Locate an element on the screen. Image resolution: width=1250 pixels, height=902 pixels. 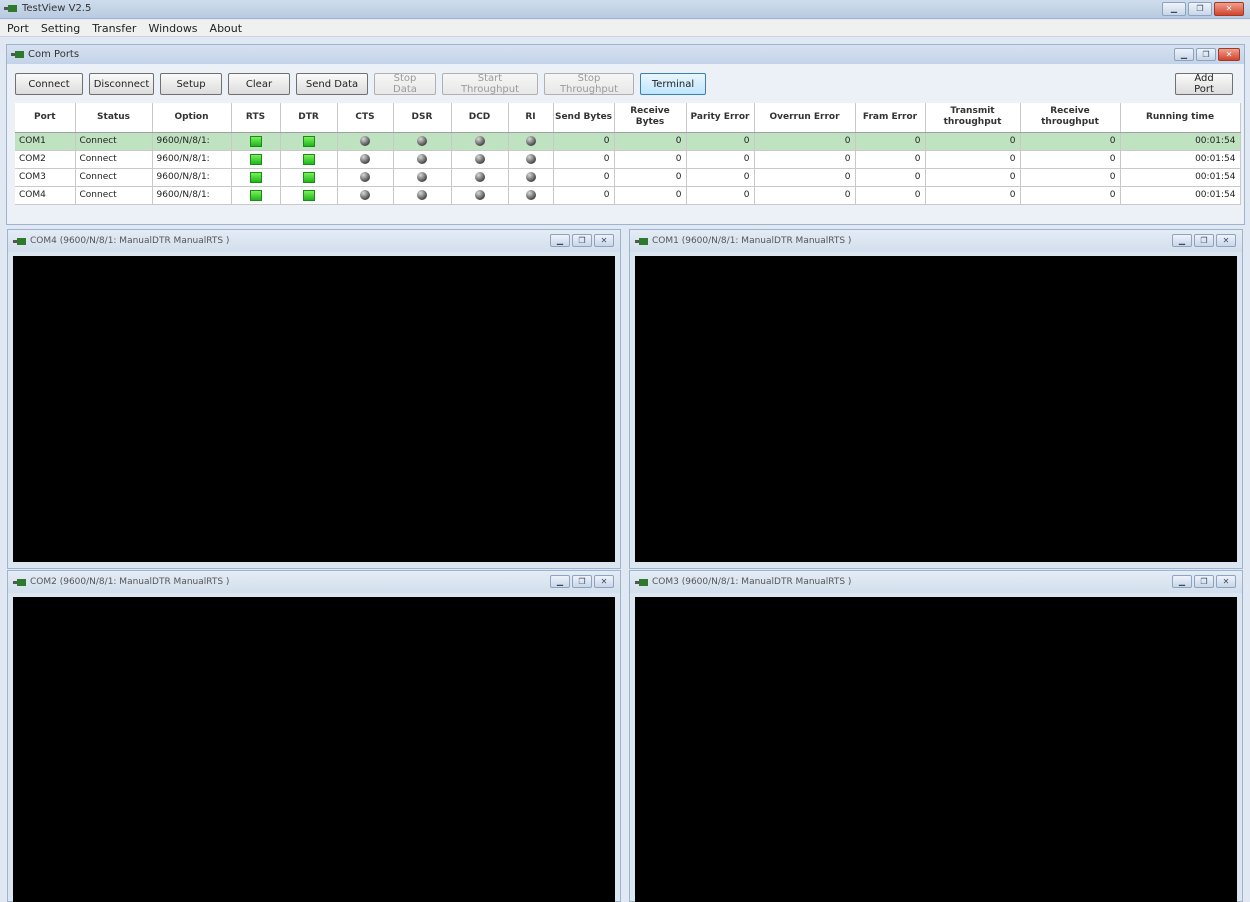
column-header: Port is located at coordinates (45, 118).